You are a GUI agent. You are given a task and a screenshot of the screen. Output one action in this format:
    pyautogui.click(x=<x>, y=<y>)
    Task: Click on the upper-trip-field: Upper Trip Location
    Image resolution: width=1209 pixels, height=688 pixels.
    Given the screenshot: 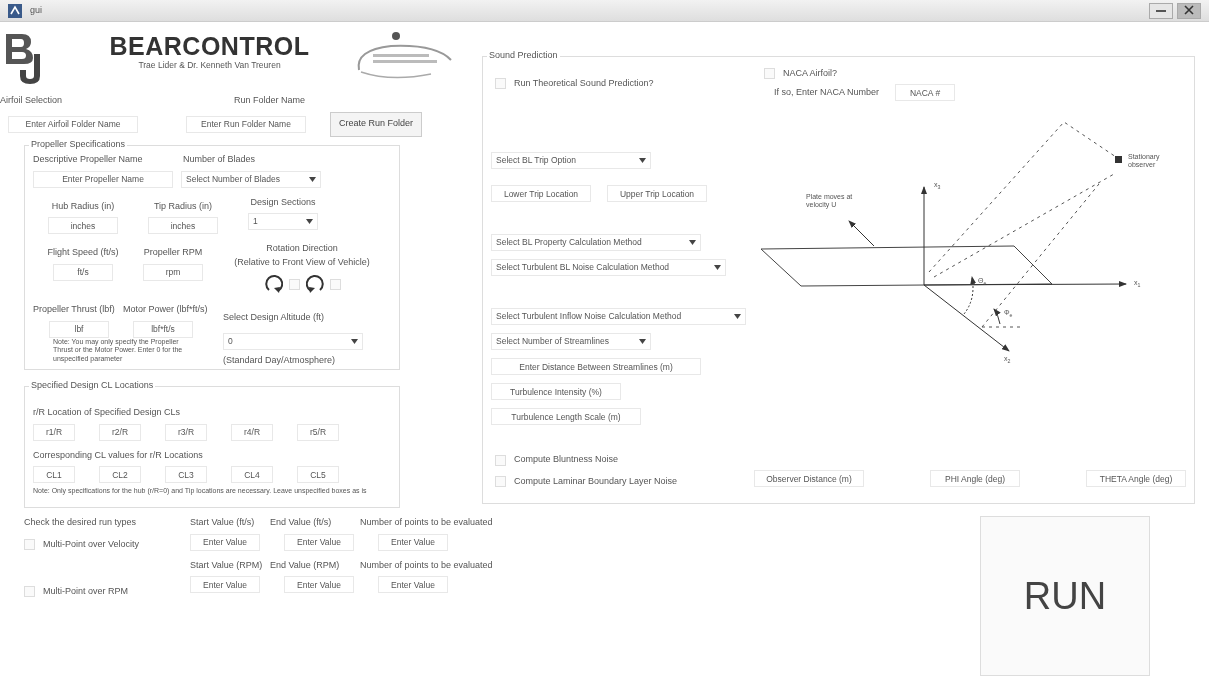 What is the action you would take?
    pyautogui.click(x=657, y=194)
    